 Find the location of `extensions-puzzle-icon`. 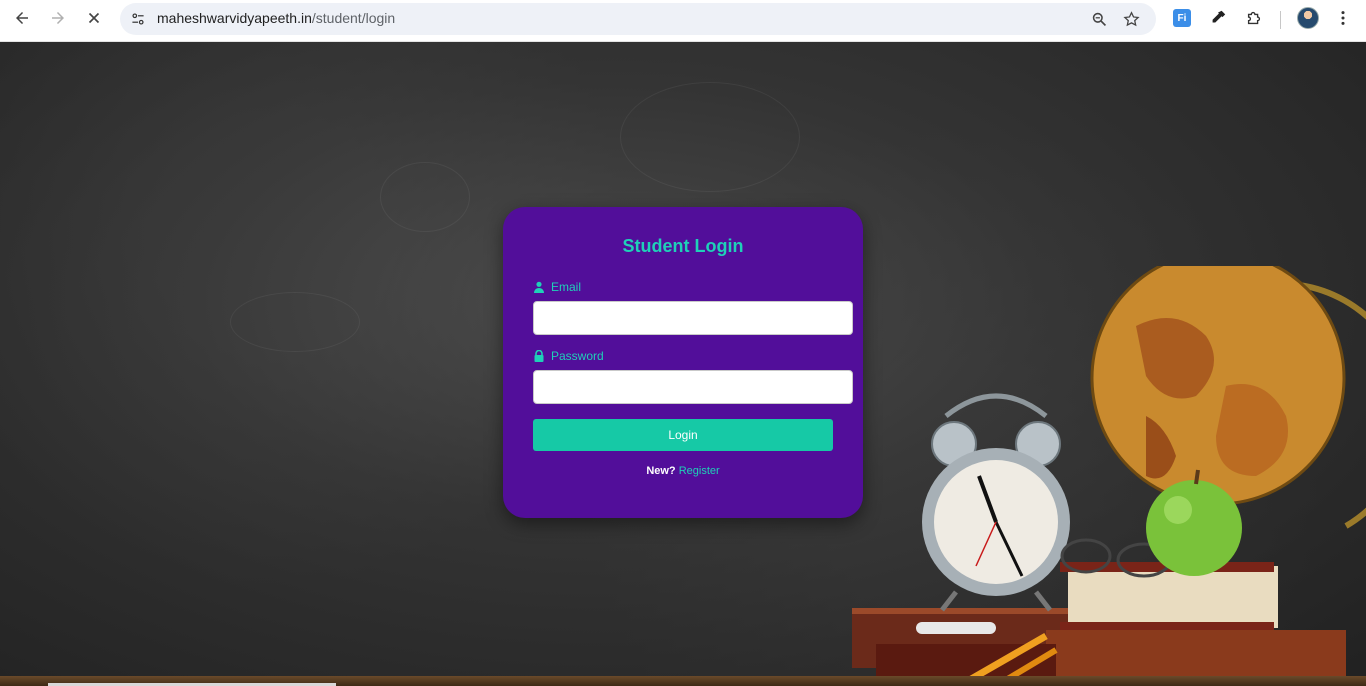

extensions-puzzle-icon is located at coordinates (1254, 18).